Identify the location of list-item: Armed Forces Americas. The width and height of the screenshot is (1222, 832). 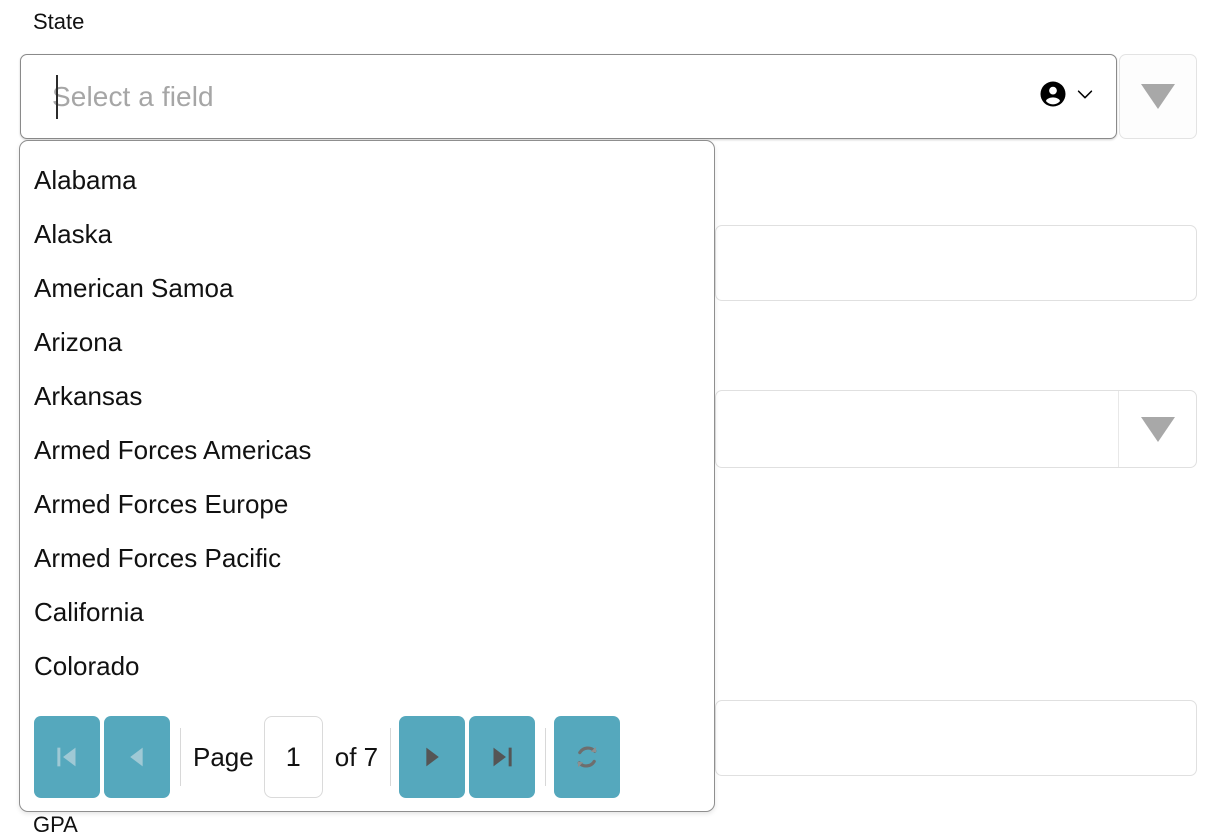
(367, 450).